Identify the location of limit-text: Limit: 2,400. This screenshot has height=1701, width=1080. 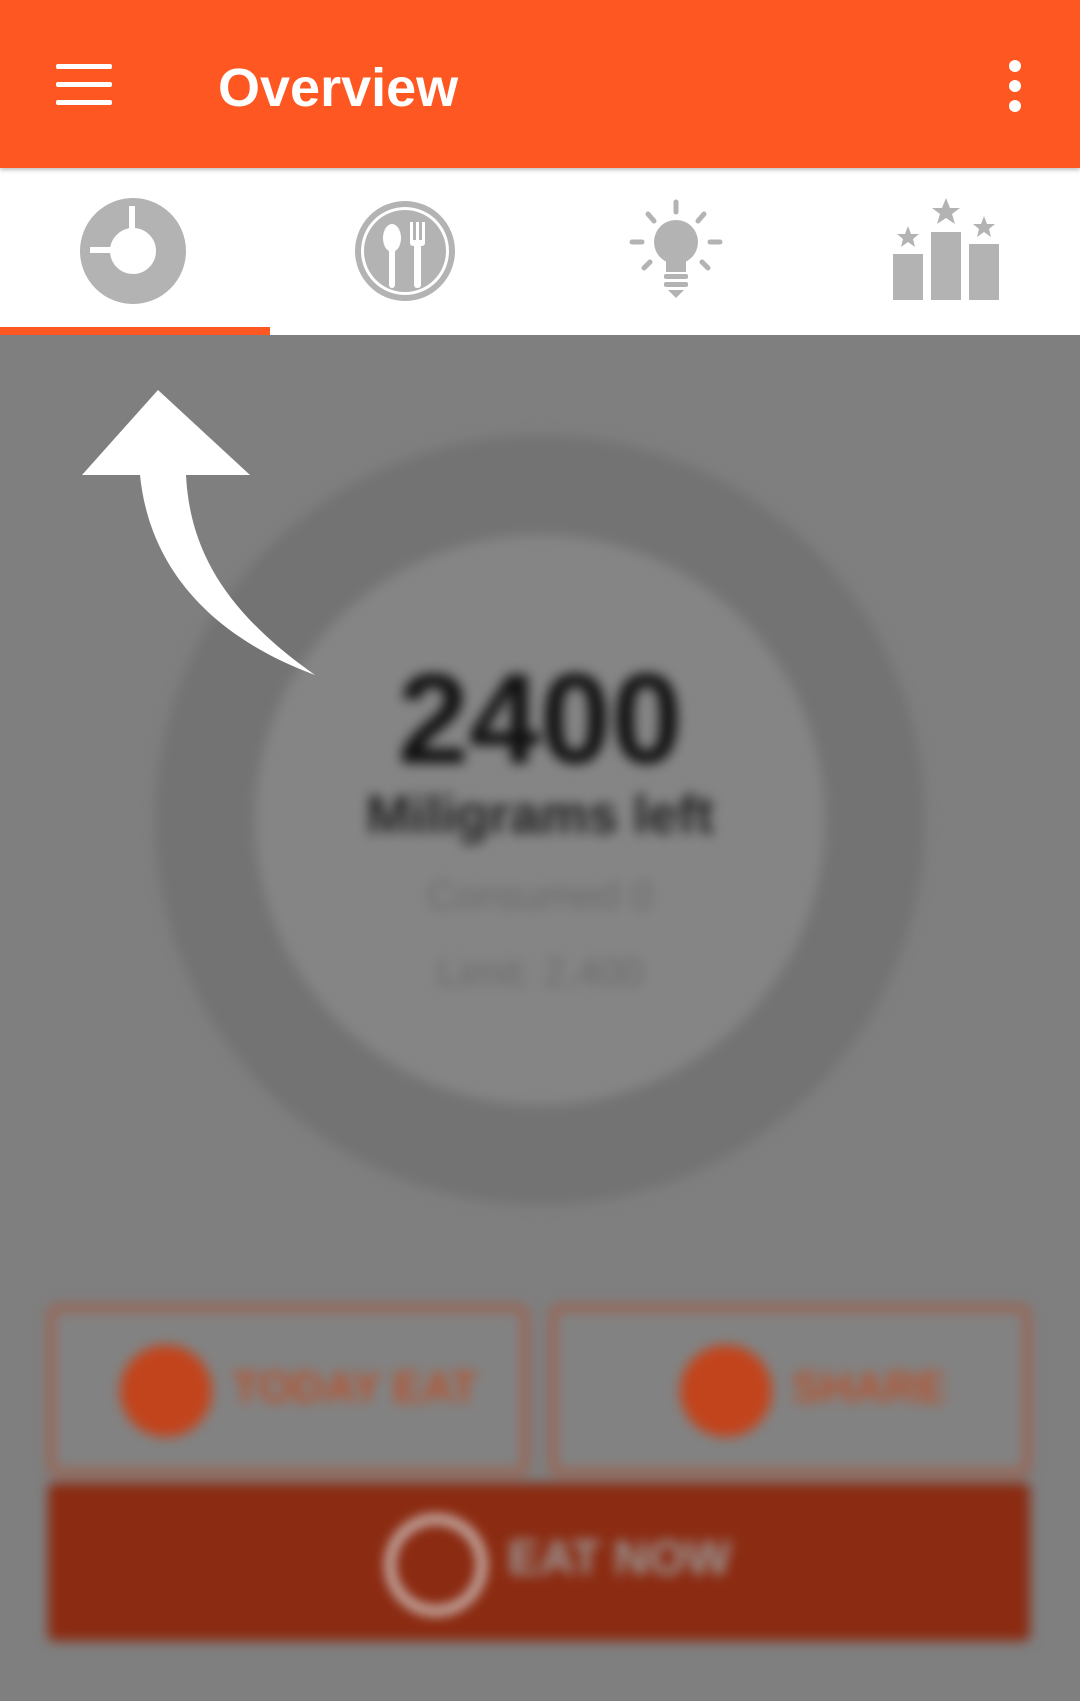
(540, 973).